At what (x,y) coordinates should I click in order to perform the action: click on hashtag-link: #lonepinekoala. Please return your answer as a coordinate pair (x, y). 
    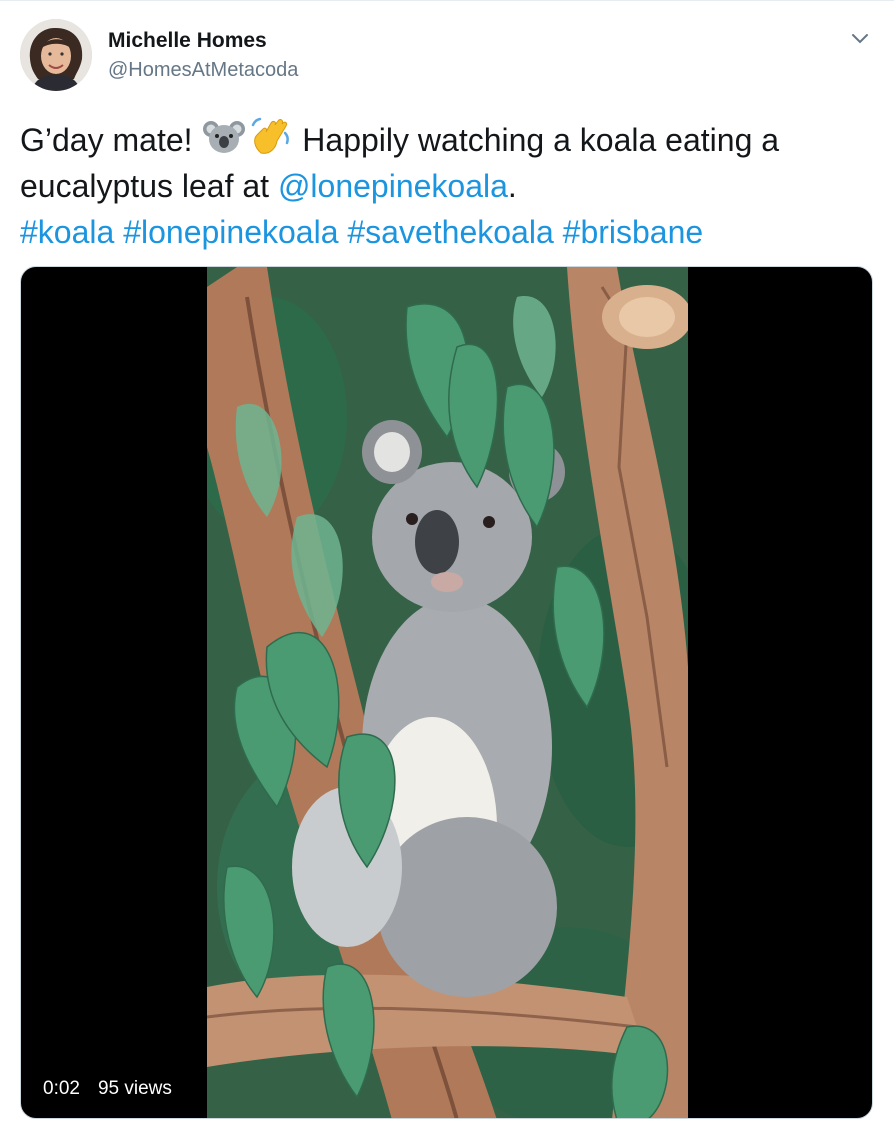
    Looking at the image, I should click on (230, 232).